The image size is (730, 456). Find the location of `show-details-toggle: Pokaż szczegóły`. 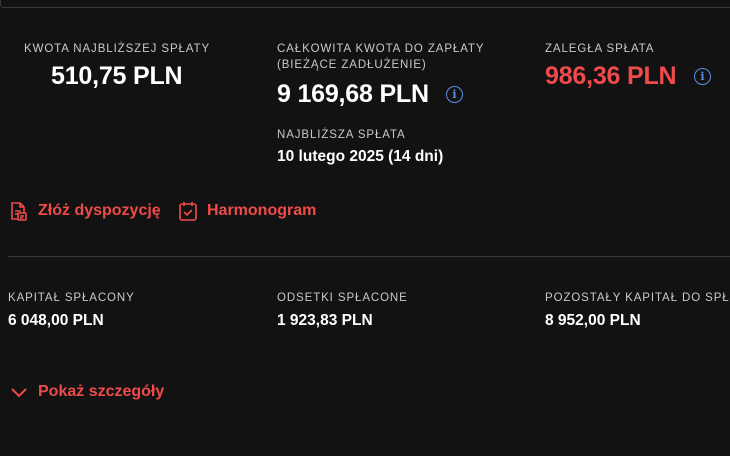

show-details-toggle: Pokaż szczegóły is located at coordinates (86, 392).